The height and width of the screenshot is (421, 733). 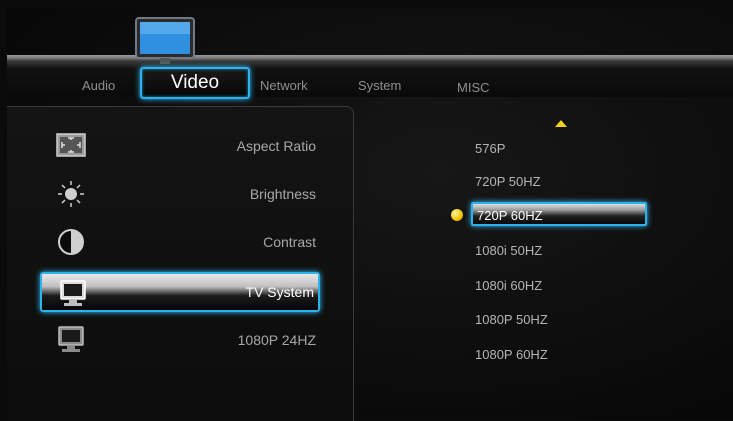 What do you see at coordinates (180, 340) in the screenshot?
I see `setting-1080p-24hz: 1080P 24HZ` at bounding box center [180, 340].